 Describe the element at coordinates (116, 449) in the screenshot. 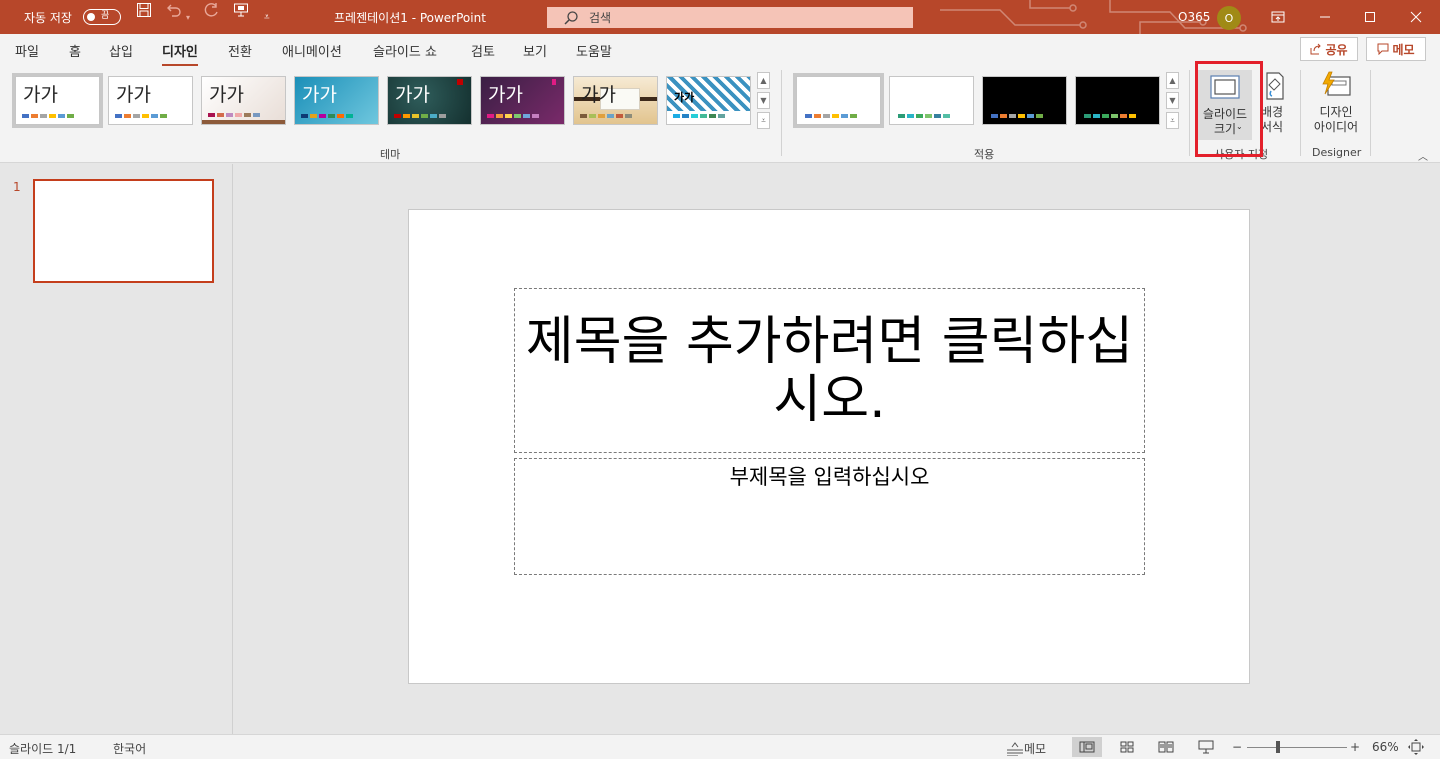

I see `slide-thumbnail-pane: 1` at that location.